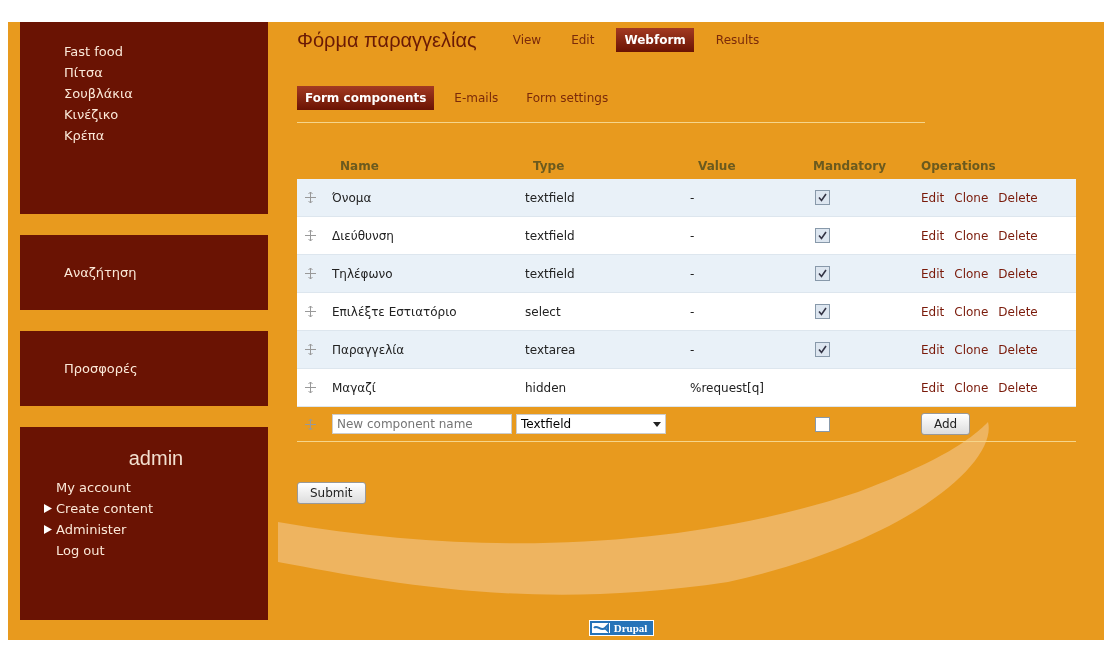 The image size is (1104, 645). Describe the element at coordinates (354, 387) in the screenshot. I see `table-cell: Μαγαζί` at that location.